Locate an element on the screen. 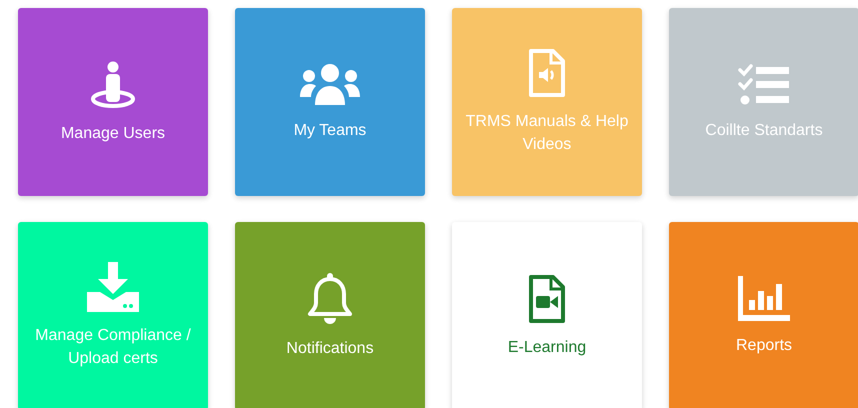 The width and height of the screenshot is (858, 408). menu-tile: Reports is located at coordinates (763, 315).